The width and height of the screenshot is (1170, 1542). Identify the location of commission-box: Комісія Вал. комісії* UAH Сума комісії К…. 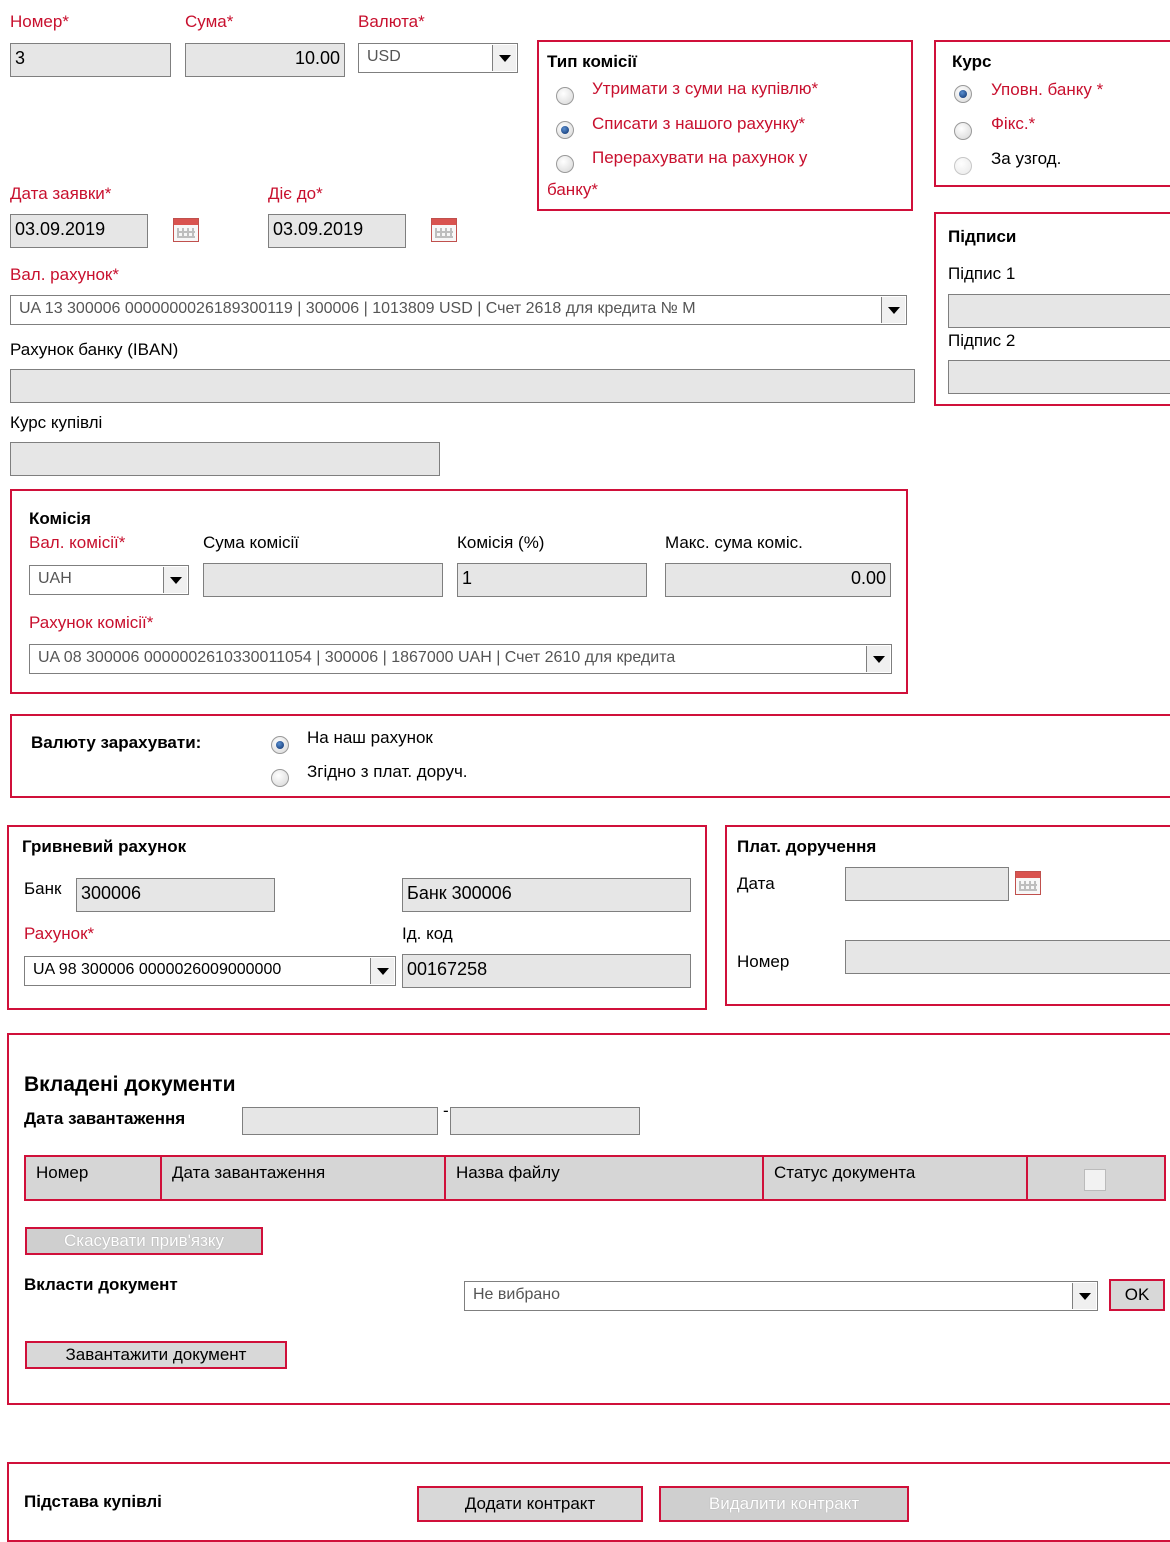
(459, 591).